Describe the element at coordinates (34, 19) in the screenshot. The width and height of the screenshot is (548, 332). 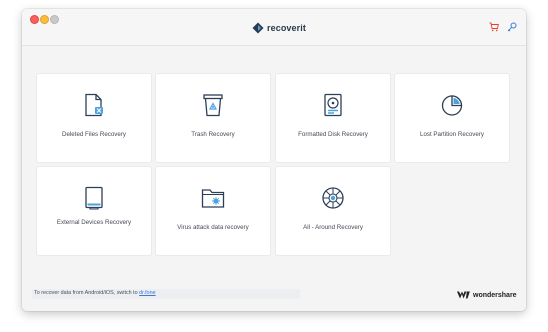
I see `close-window-button` at that location.